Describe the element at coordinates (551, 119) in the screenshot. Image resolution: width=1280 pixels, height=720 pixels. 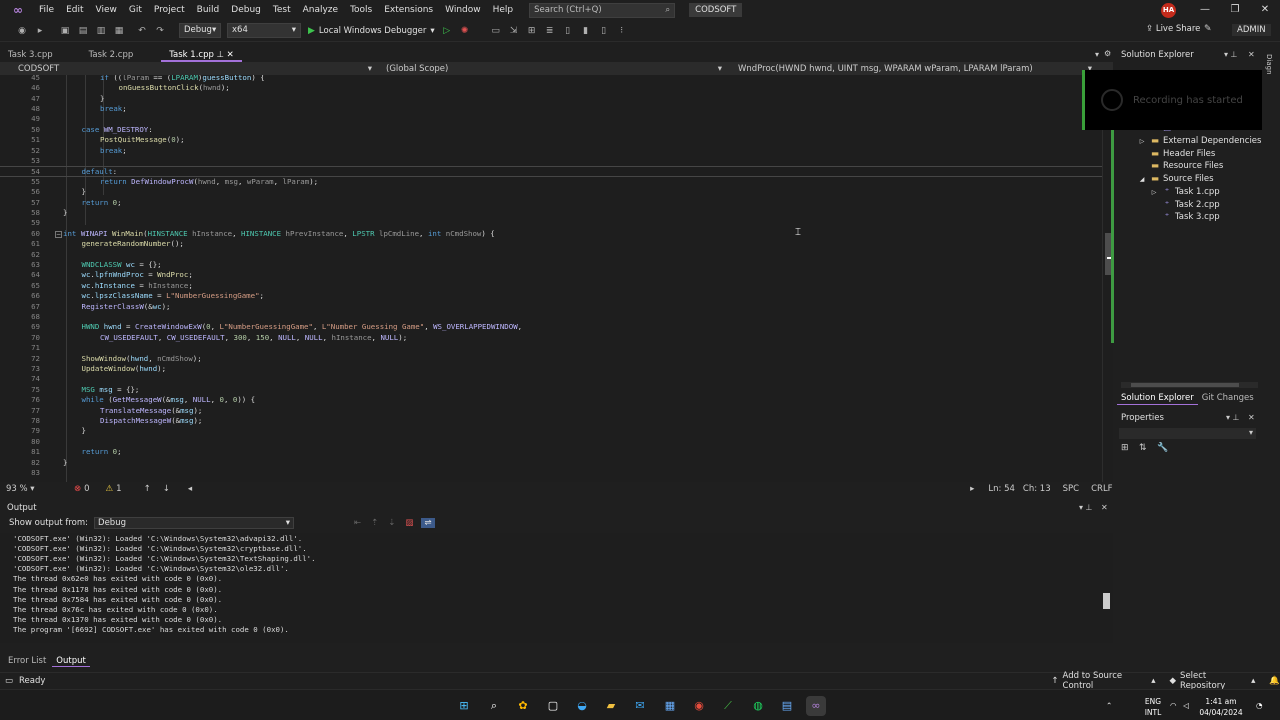
I see `code-line: 49` at that location.